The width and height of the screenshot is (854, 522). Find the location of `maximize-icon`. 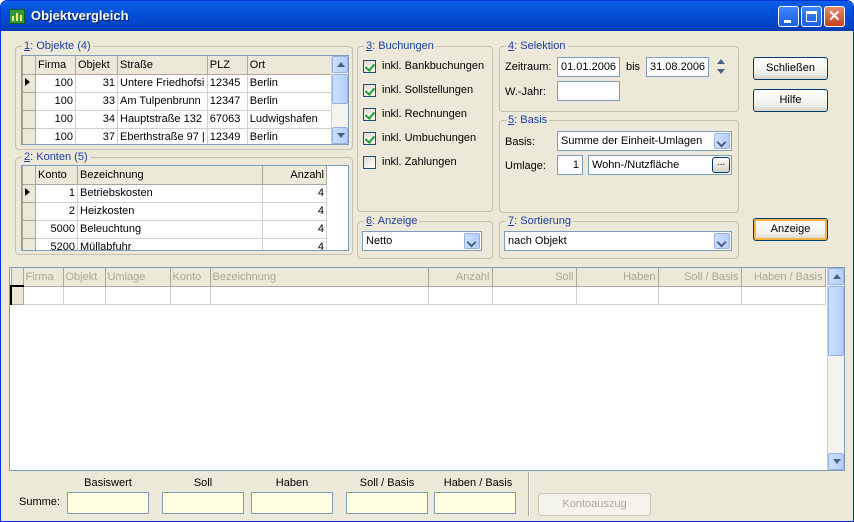

maximize-icon is located at coordinates (811, 16).